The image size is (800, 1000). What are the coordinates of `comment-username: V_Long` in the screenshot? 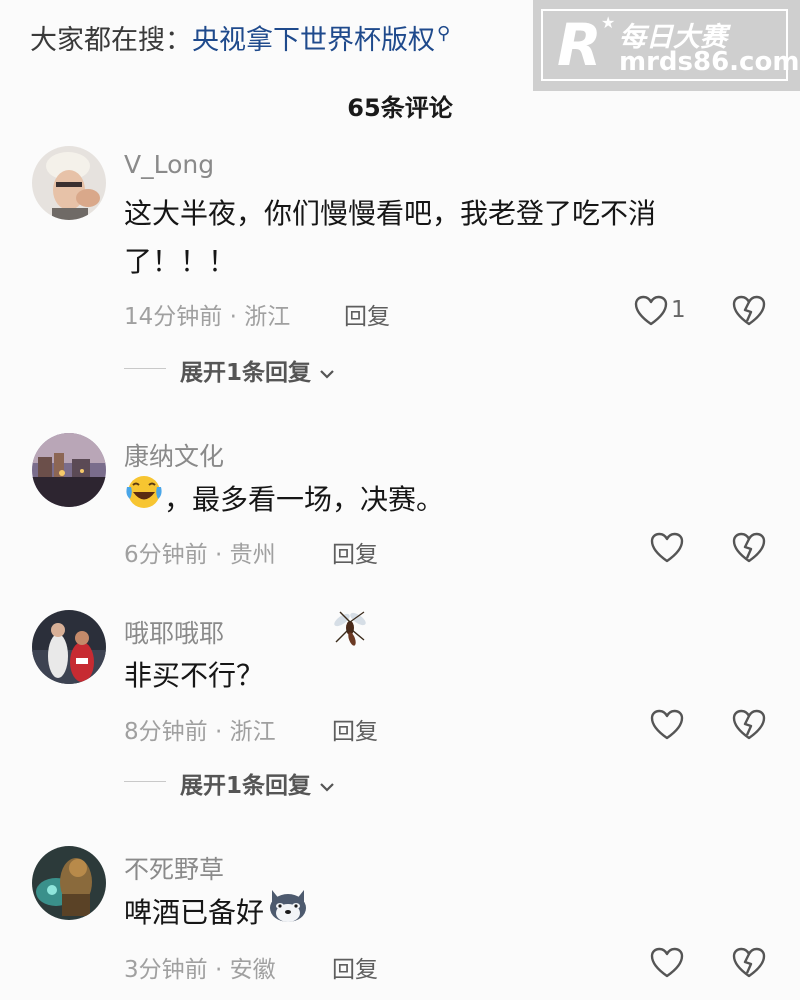 It's located at (169, 164).